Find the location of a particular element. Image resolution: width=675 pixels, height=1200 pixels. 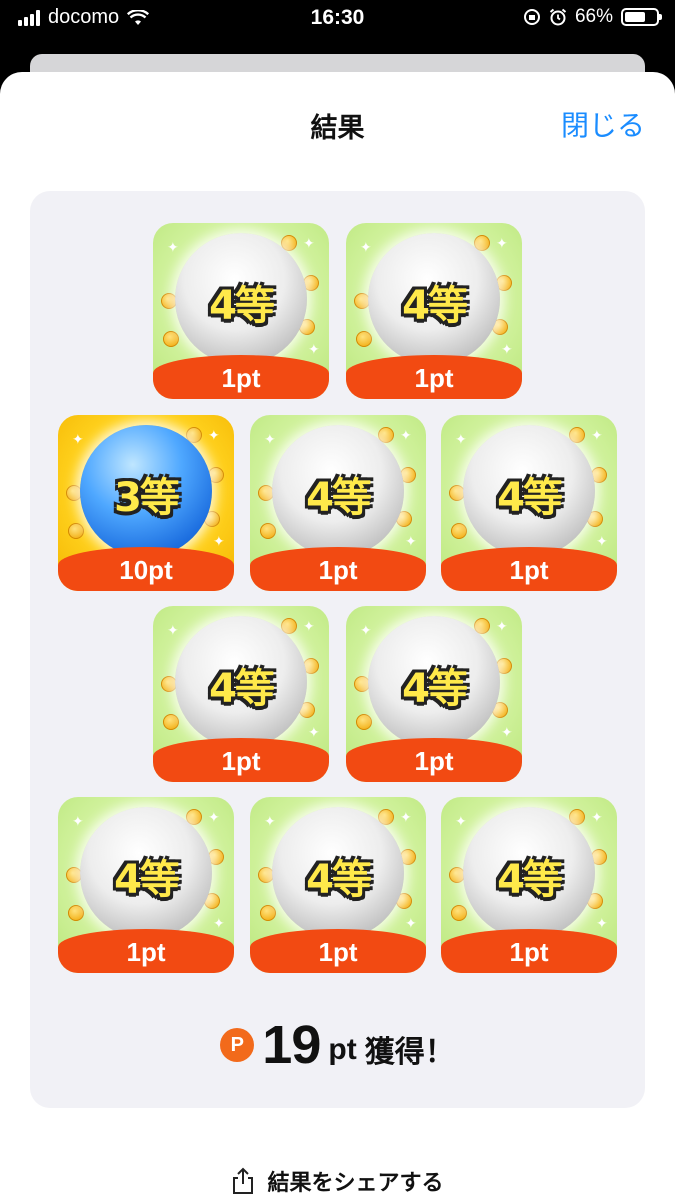

share-label: 結果をシェアする is located at coordinates (355, 1183).